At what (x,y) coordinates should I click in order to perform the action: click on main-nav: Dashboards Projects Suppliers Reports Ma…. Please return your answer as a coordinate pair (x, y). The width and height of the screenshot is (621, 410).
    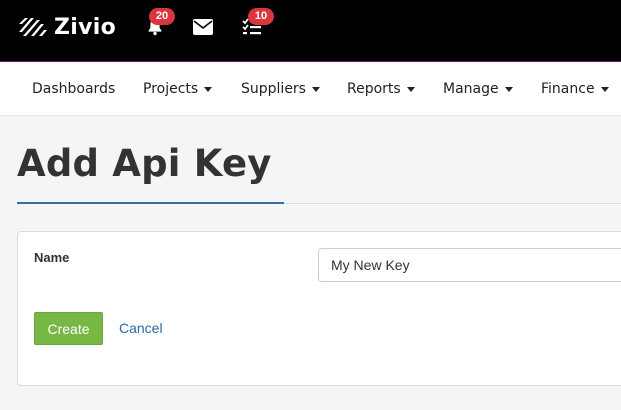
    Looking at the image, I should click on (310, 89).